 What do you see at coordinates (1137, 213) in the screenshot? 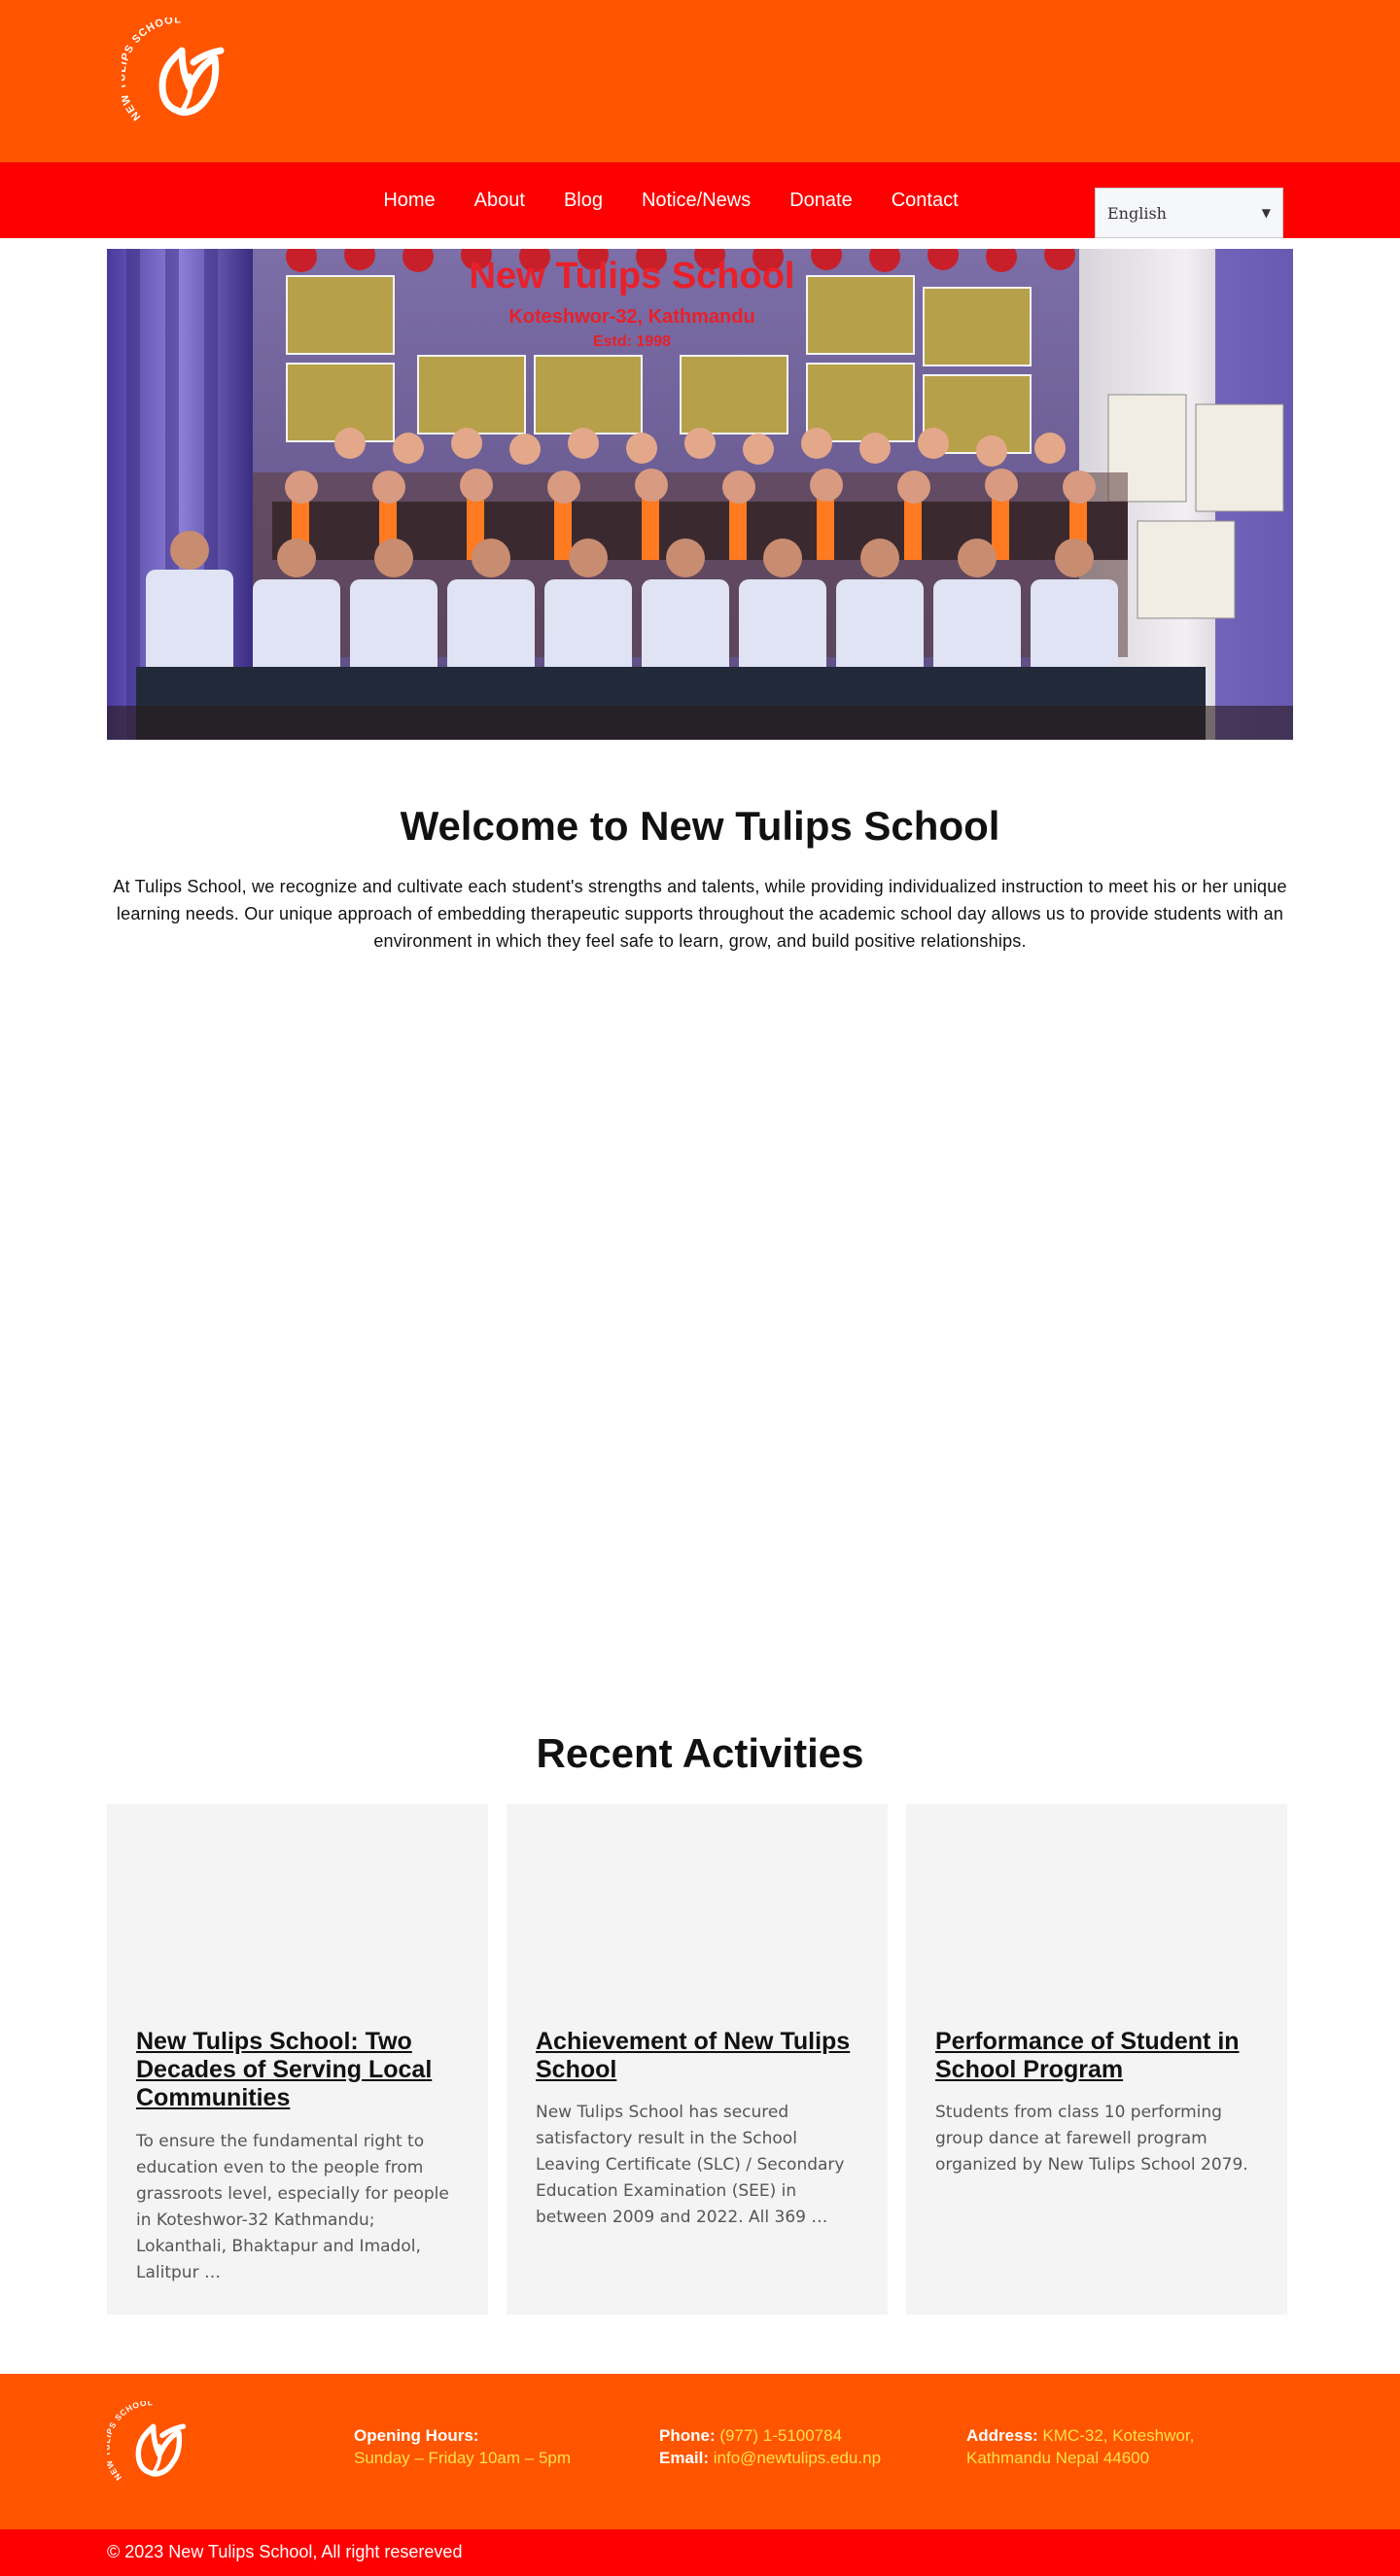
I see `language-selected: English` at bounding box center [1137, 213].